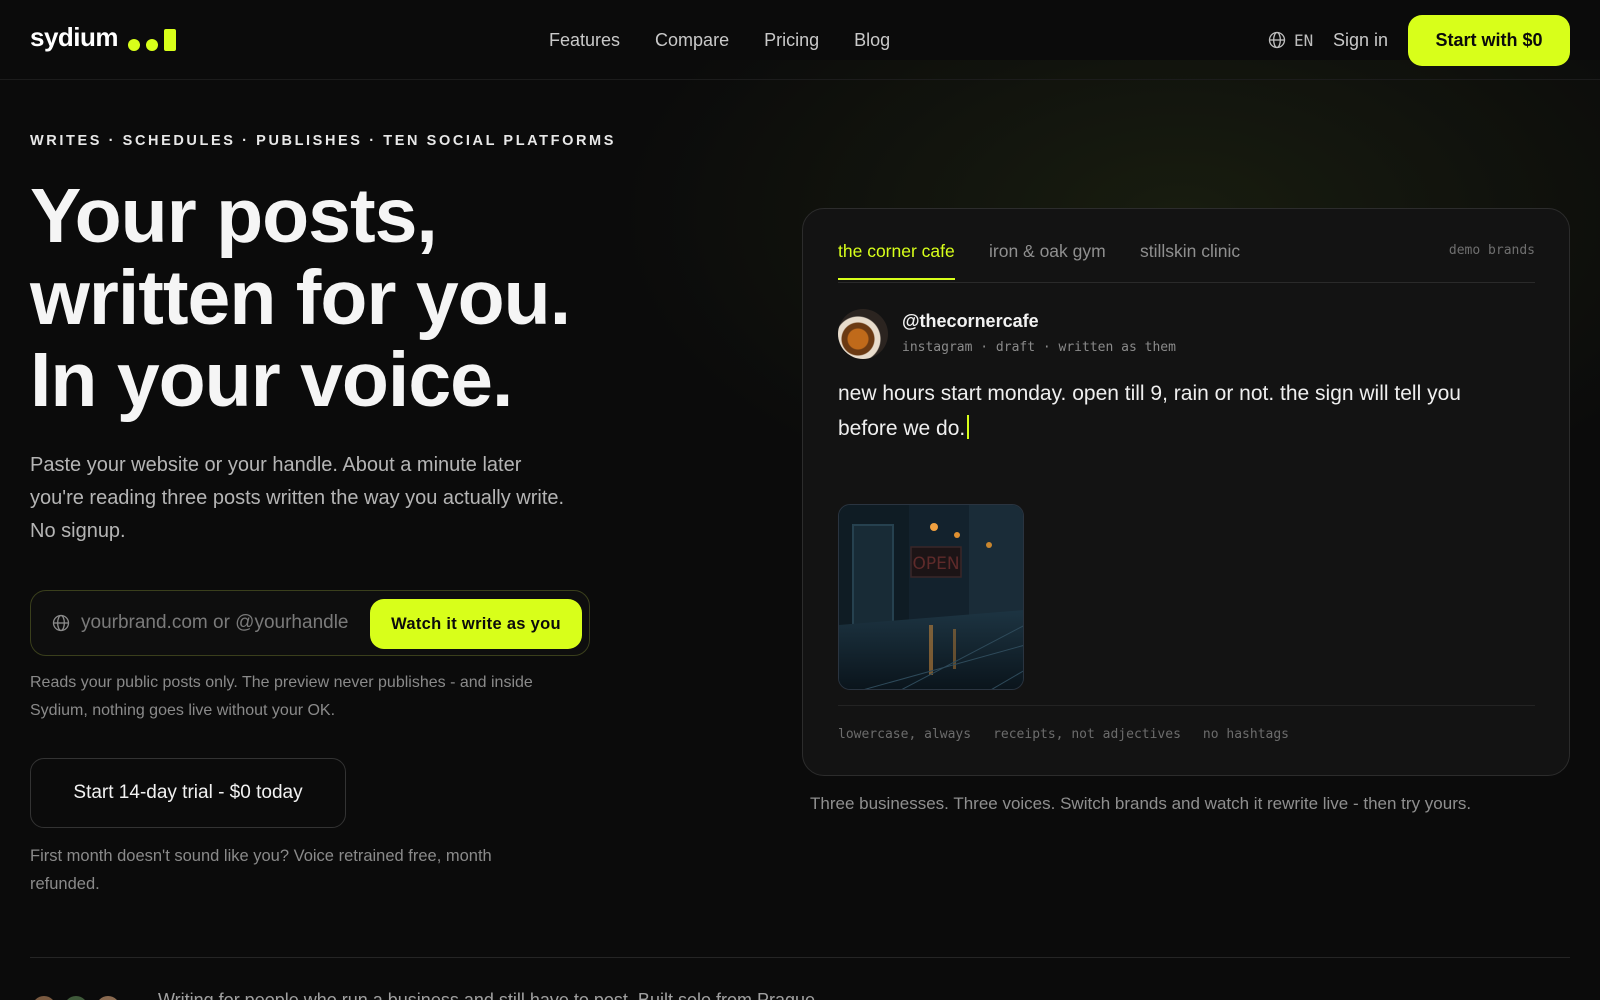 The image size is (1600, 1000). I want to click on sign-in-link: Sign in, so click(1360, 40).